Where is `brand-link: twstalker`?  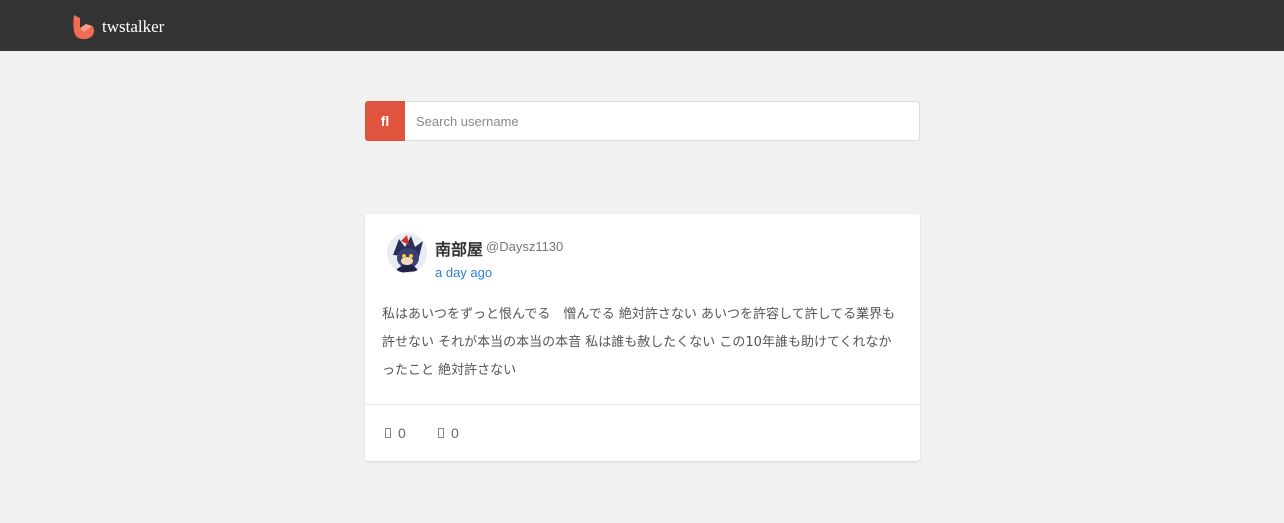 brand-link: twstalker is located at coordinates (118, 27).